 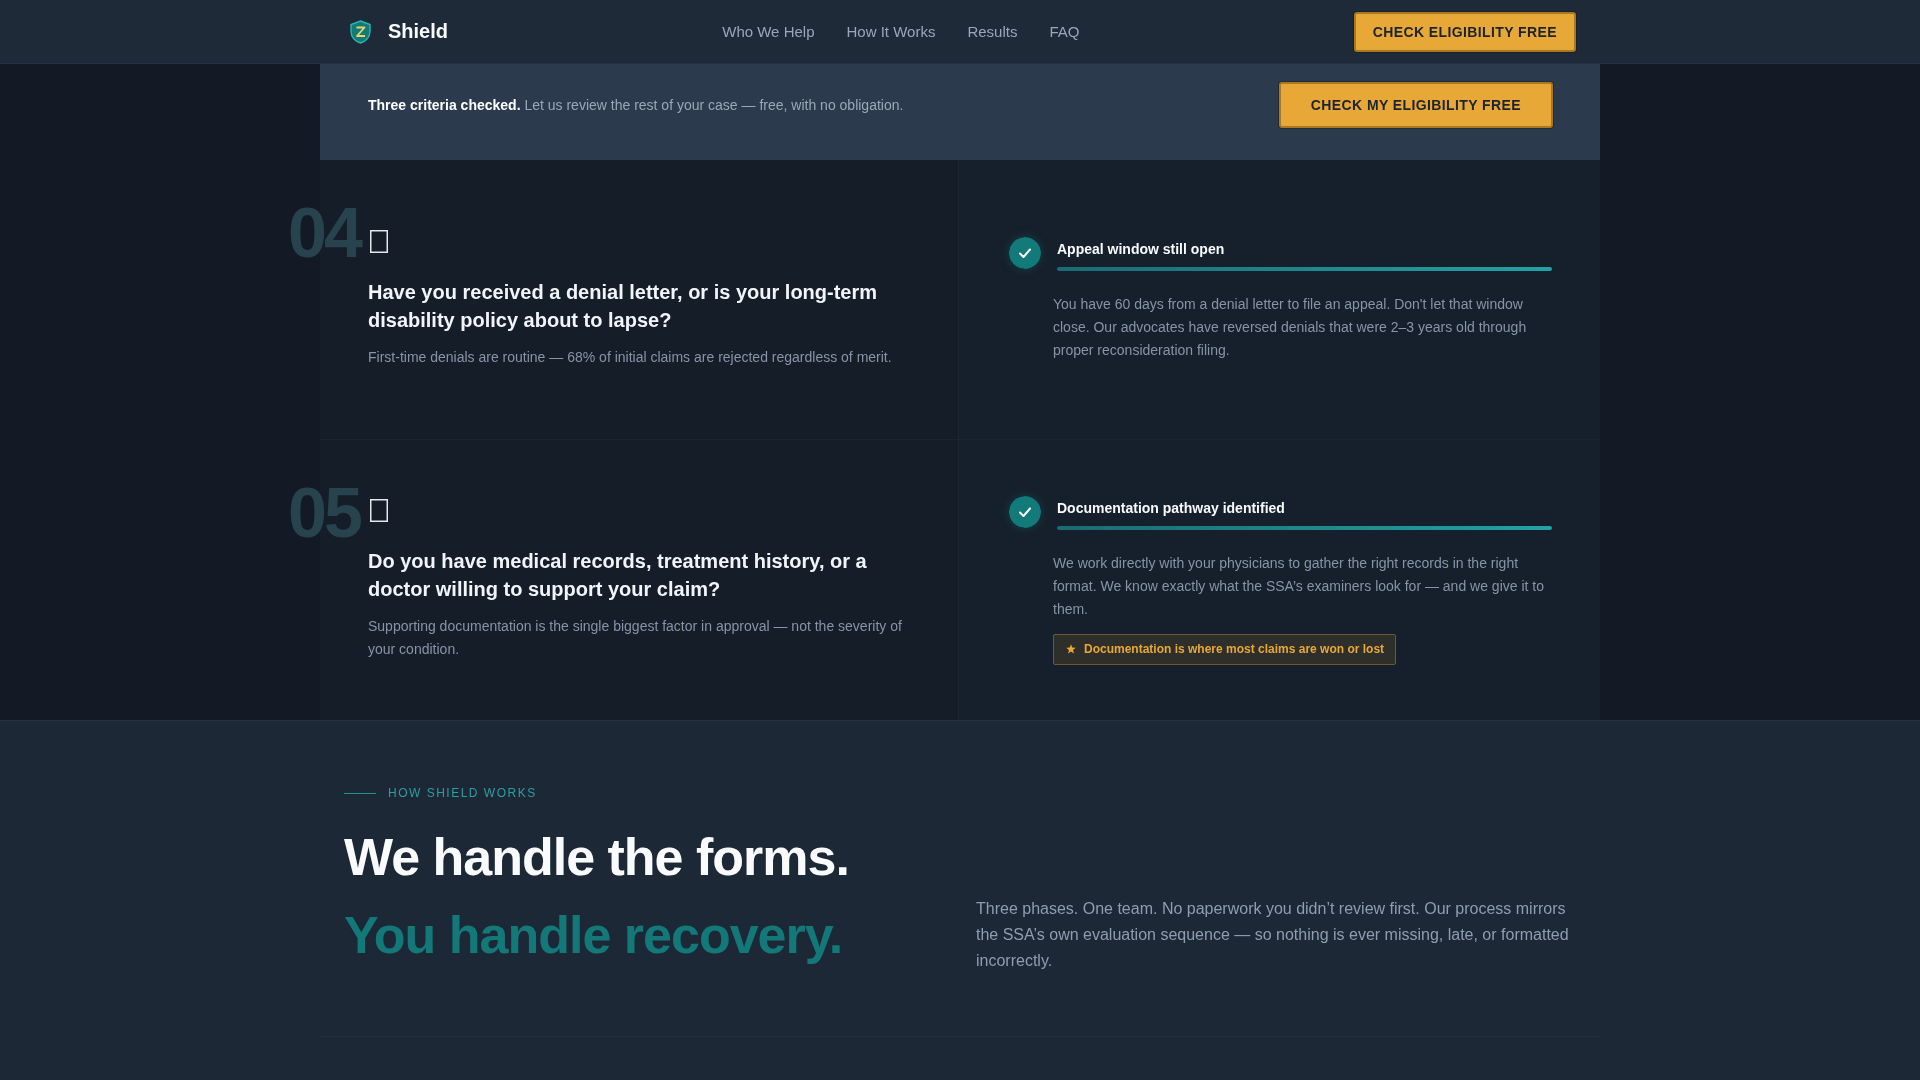 I want to click on banner-message: Three criteria checked. Let us review the rest of your case — free, with no obligation., so click(x=636, y=105).